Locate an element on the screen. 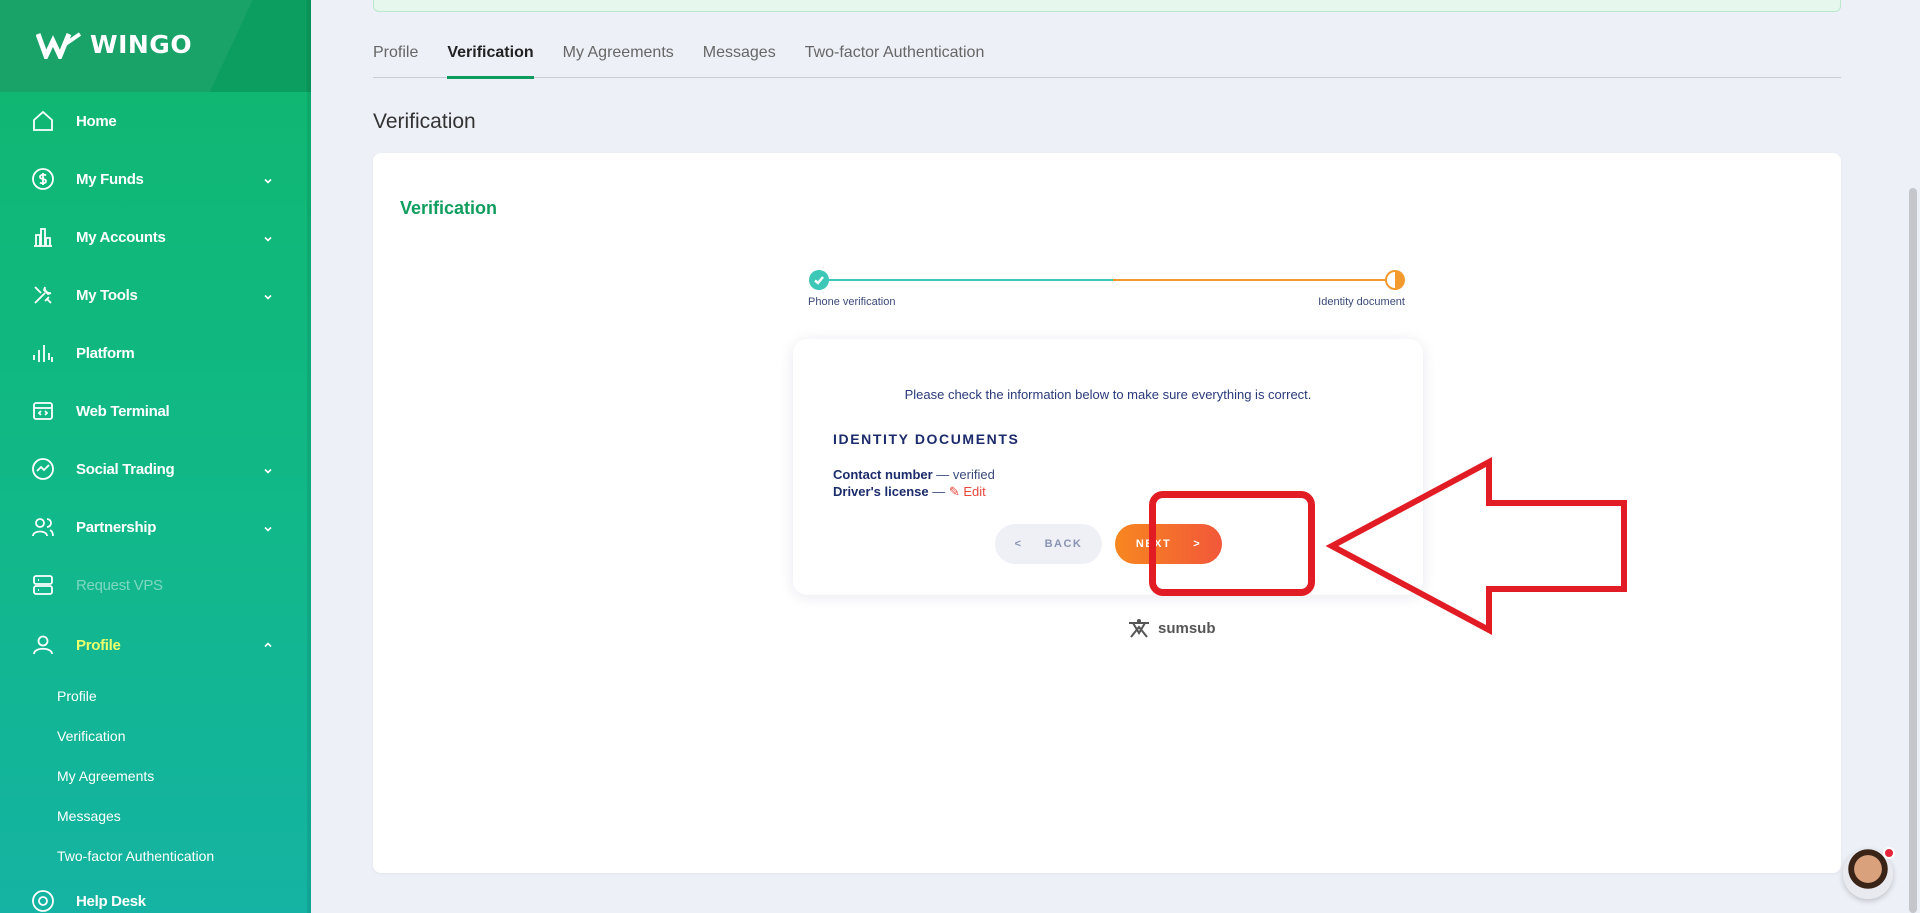 The width and height of the screenshot is (1920, 913). subnav-item-profile: Profile is located at coordinates (184, 696).